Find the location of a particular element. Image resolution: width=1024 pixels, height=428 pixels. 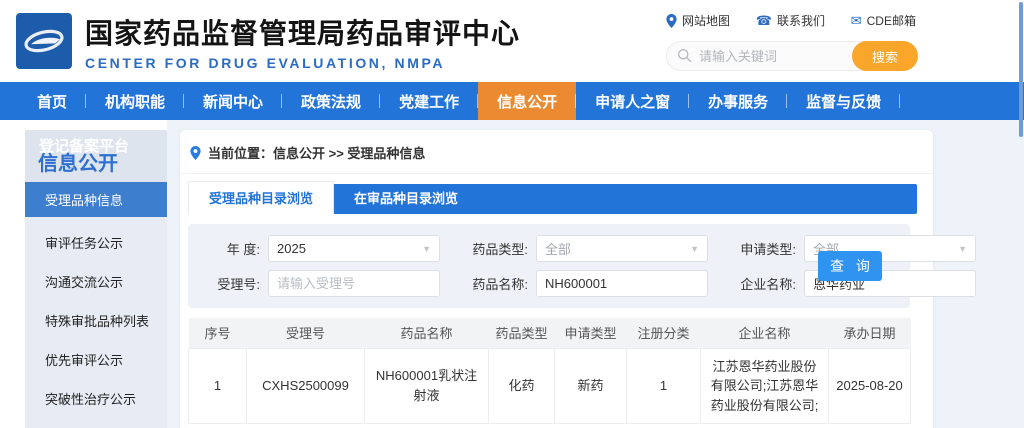

sidebar-item-communication: 沟通交流公示 is located at coordinates (96, 281).